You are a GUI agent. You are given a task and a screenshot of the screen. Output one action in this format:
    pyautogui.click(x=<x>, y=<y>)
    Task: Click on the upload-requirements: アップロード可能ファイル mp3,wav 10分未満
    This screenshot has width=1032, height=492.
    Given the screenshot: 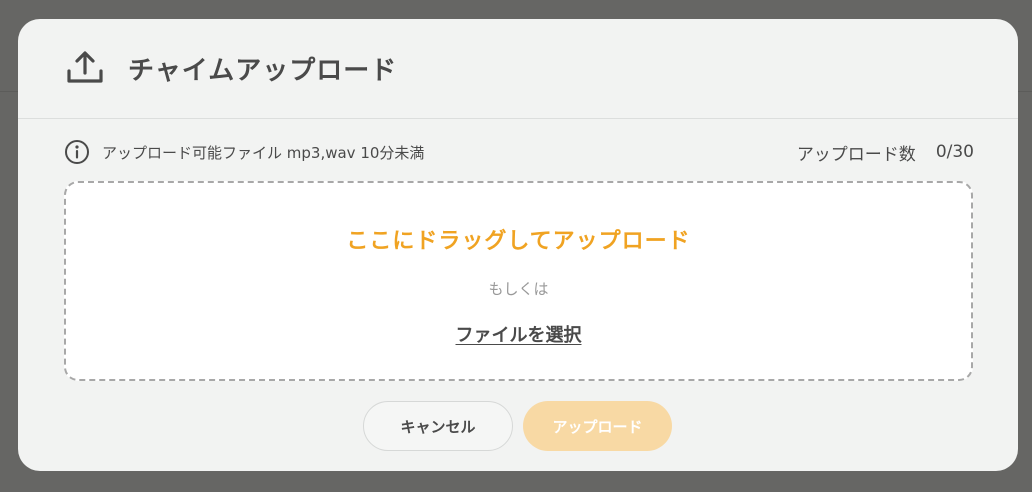 What is the action you would take?
    pyautogui.click(x=244, y=152)
    